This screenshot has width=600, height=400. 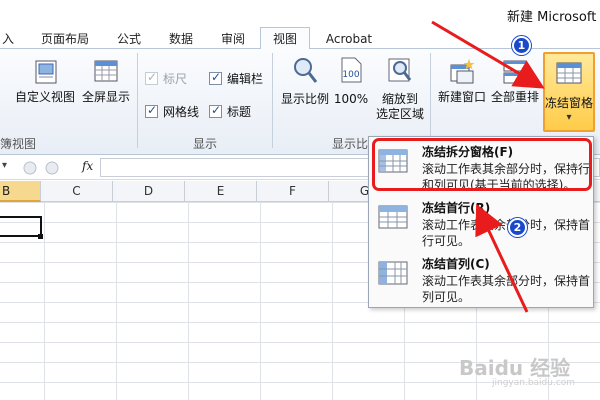 What do you see at coordinates (349, 39) in the screenshot?
I see `tab-acrobat: Acrobat` at bounding box center [349, 39].